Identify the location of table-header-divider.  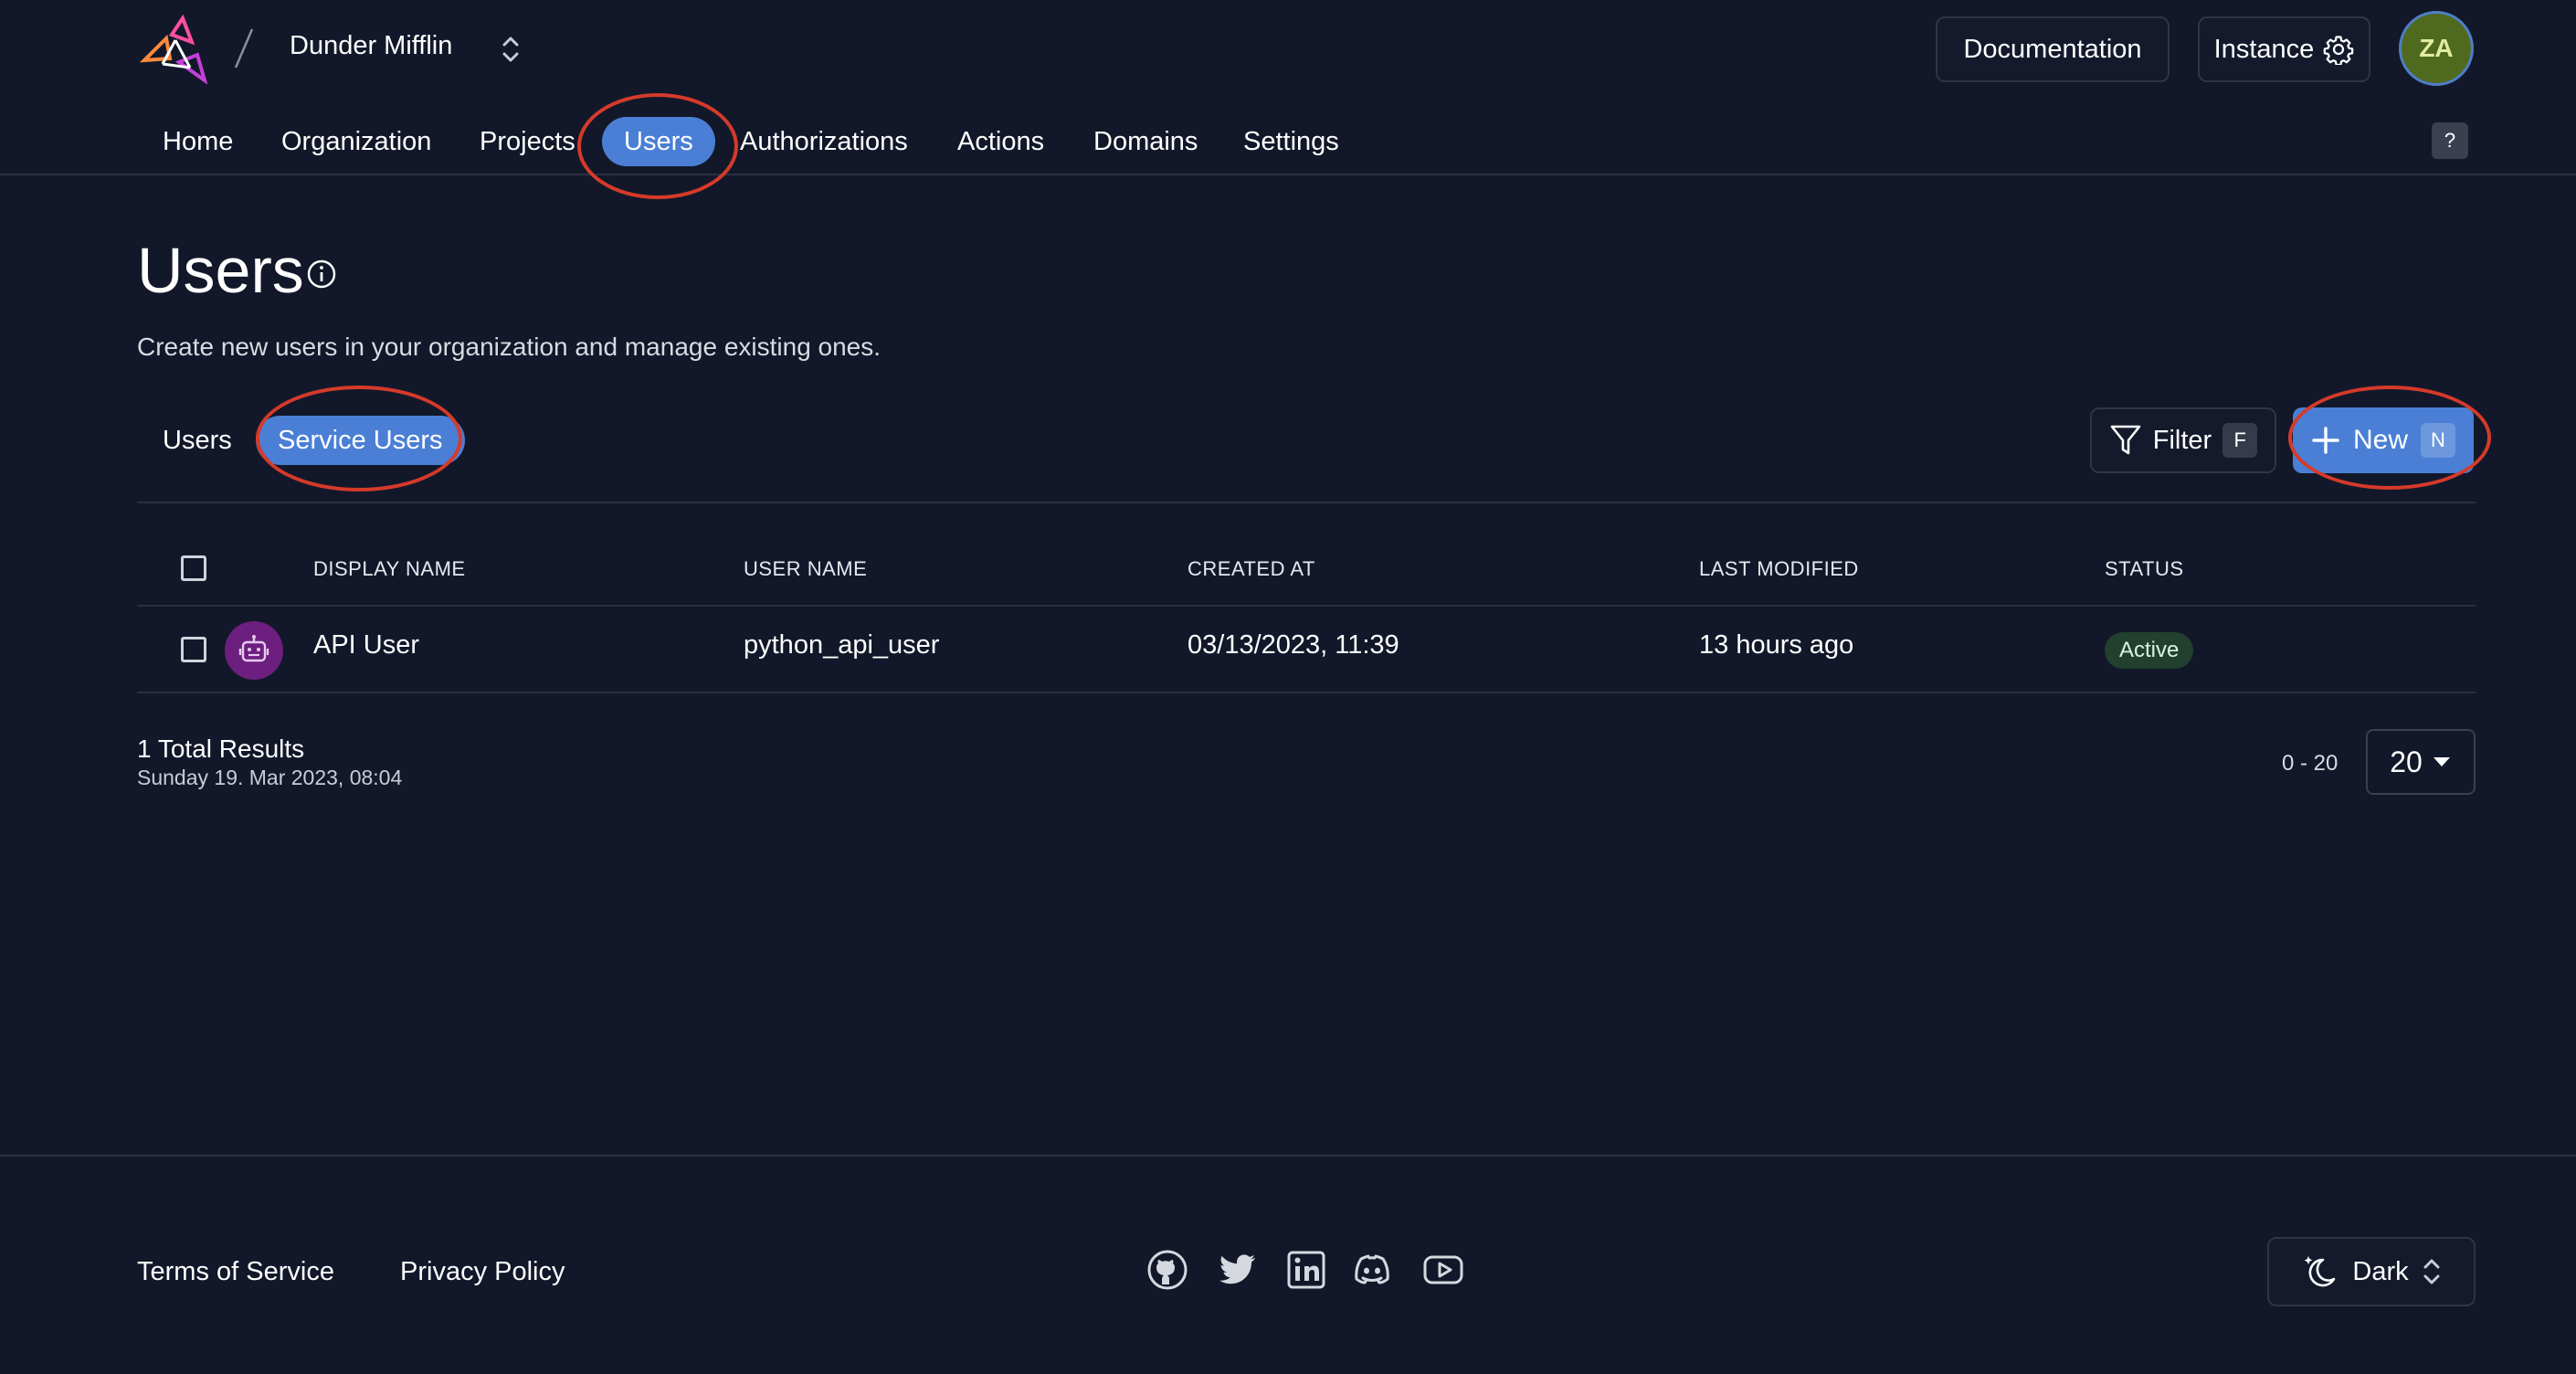
(1306, 606).